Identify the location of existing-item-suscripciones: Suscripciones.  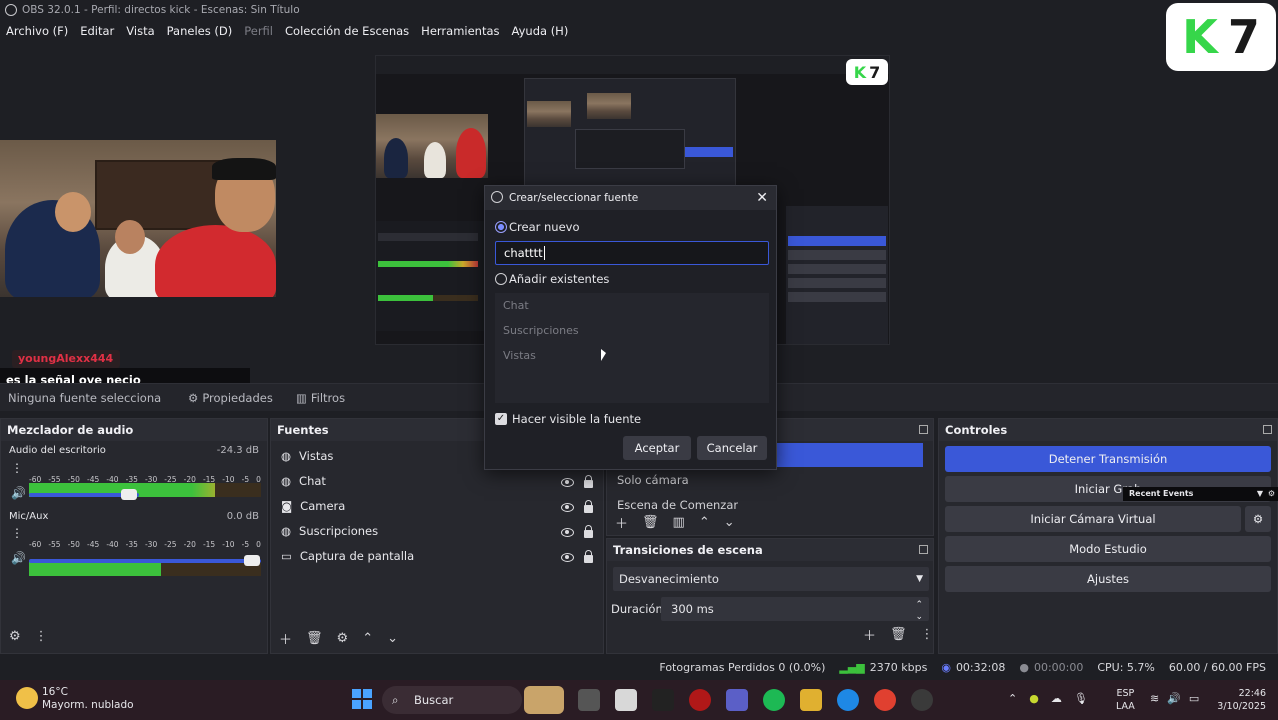
(632, 330).